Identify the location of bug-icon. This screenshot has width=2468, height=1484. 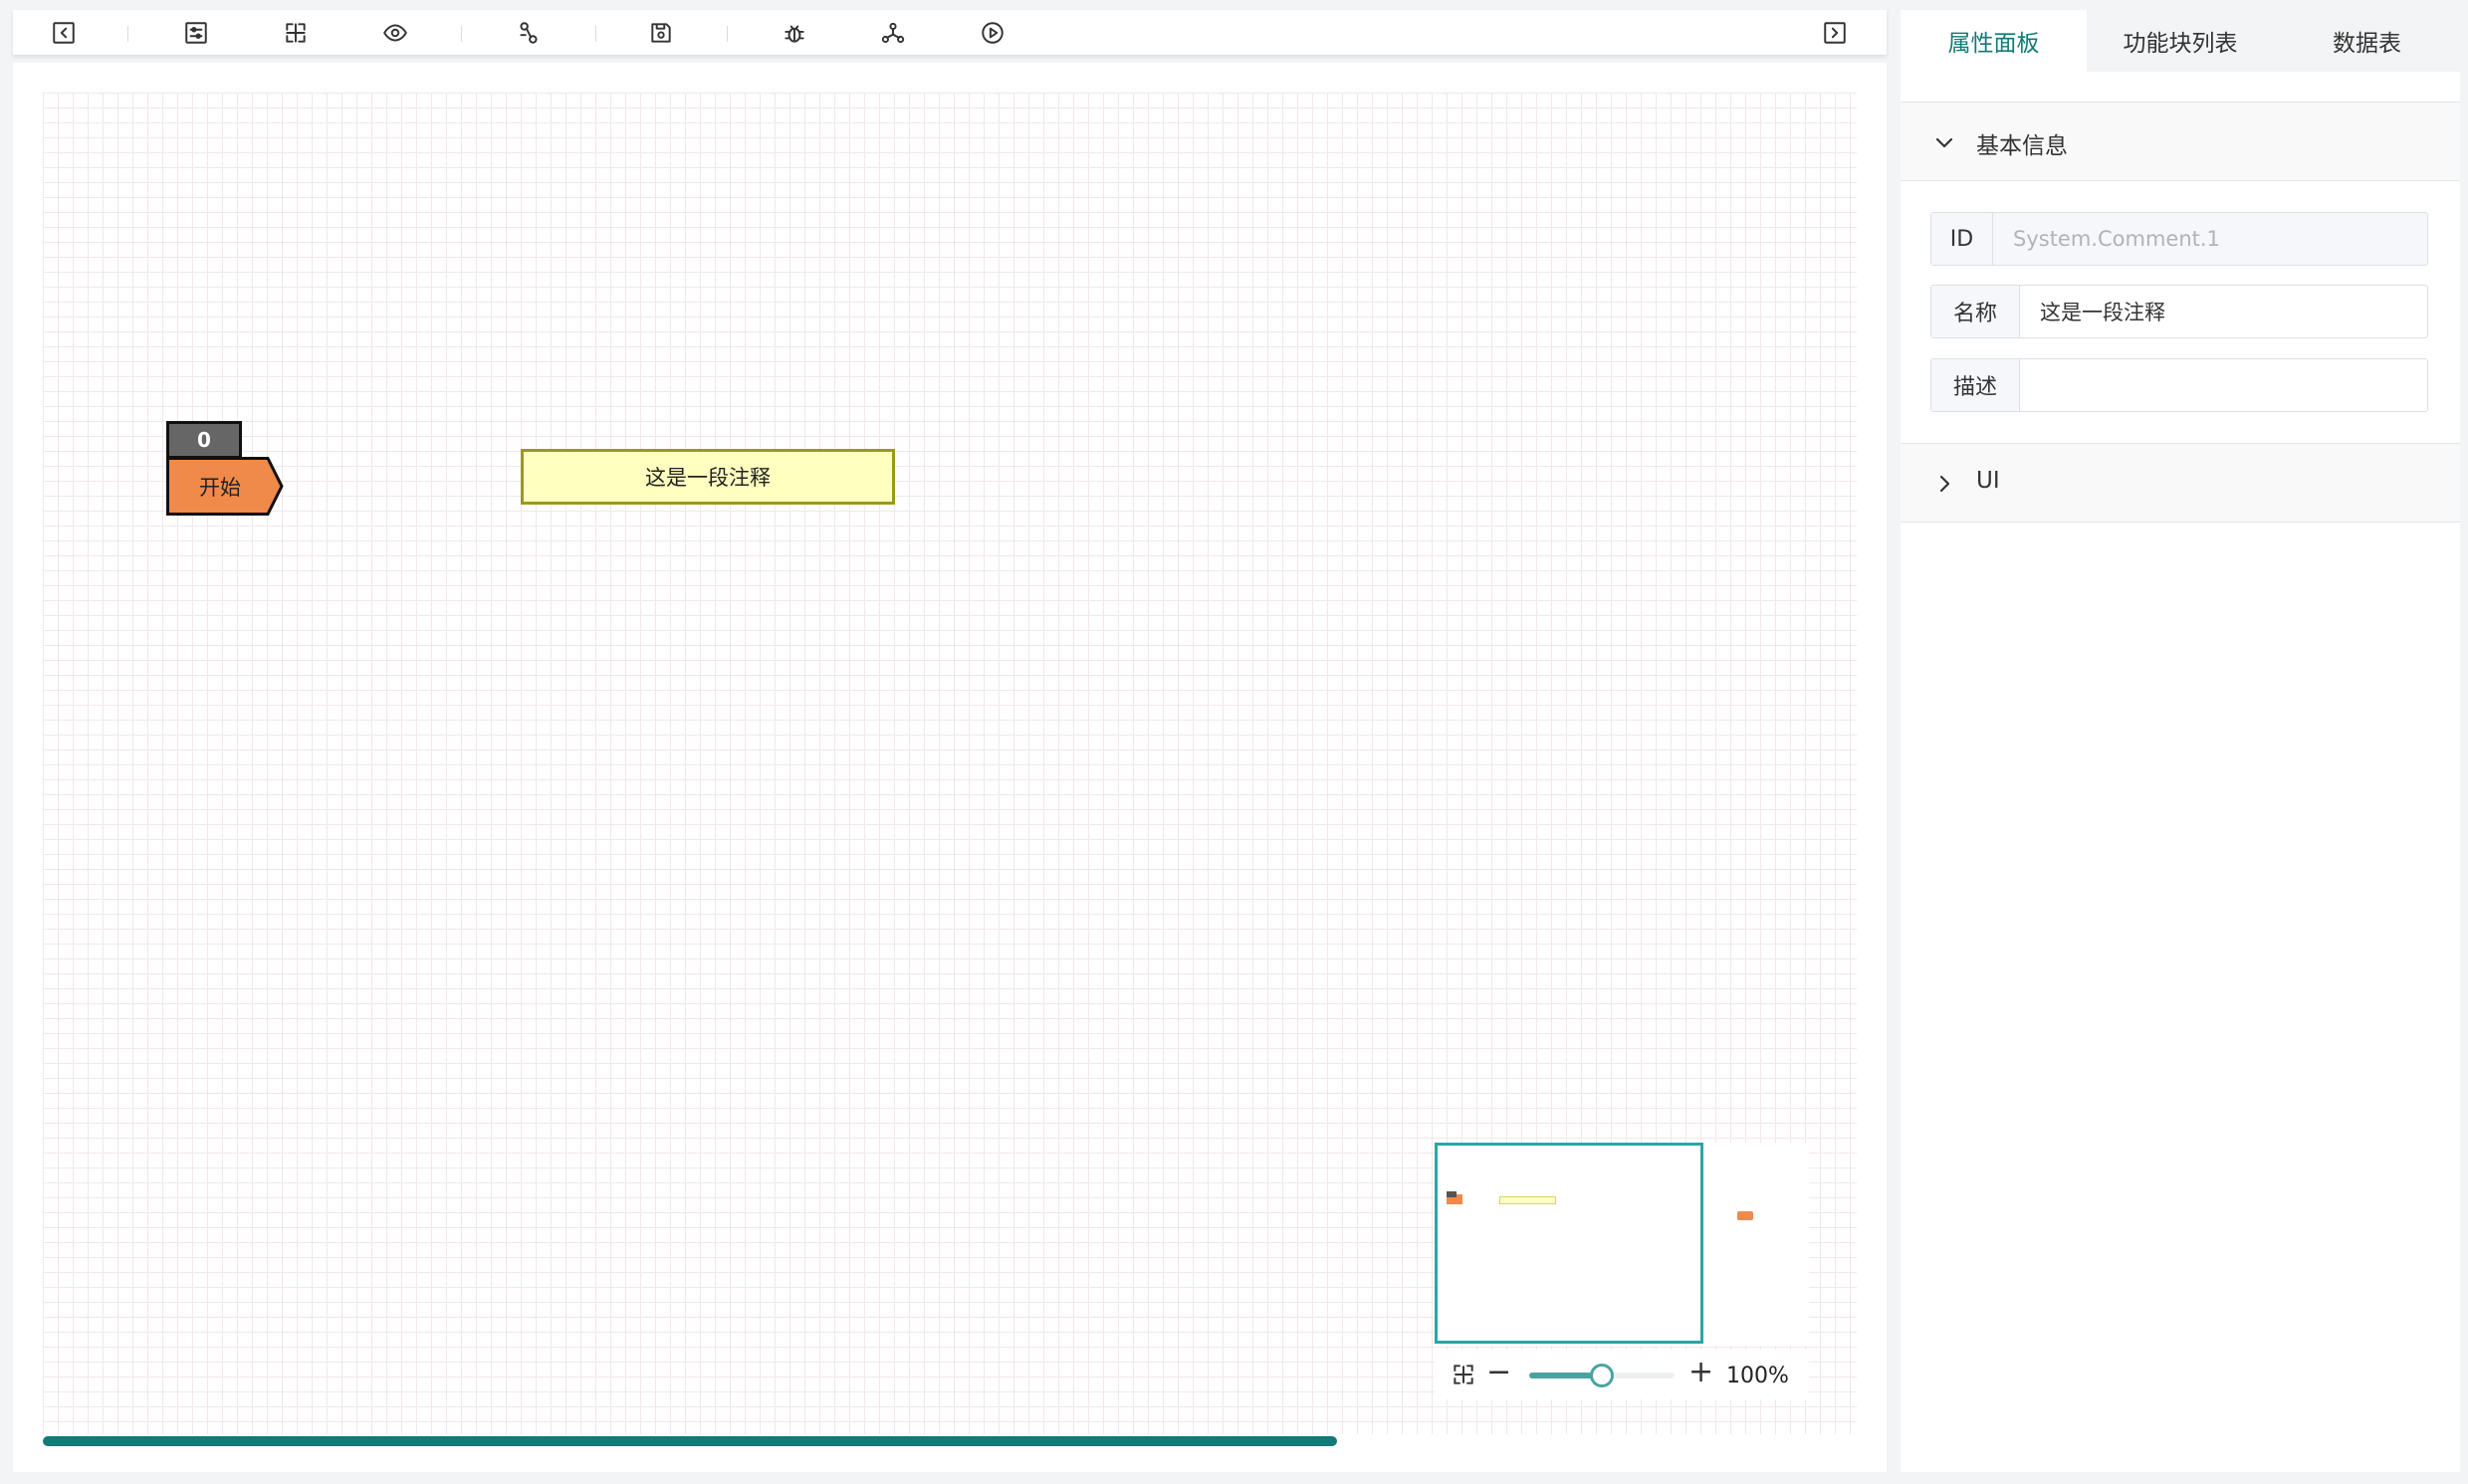
(794, 34).